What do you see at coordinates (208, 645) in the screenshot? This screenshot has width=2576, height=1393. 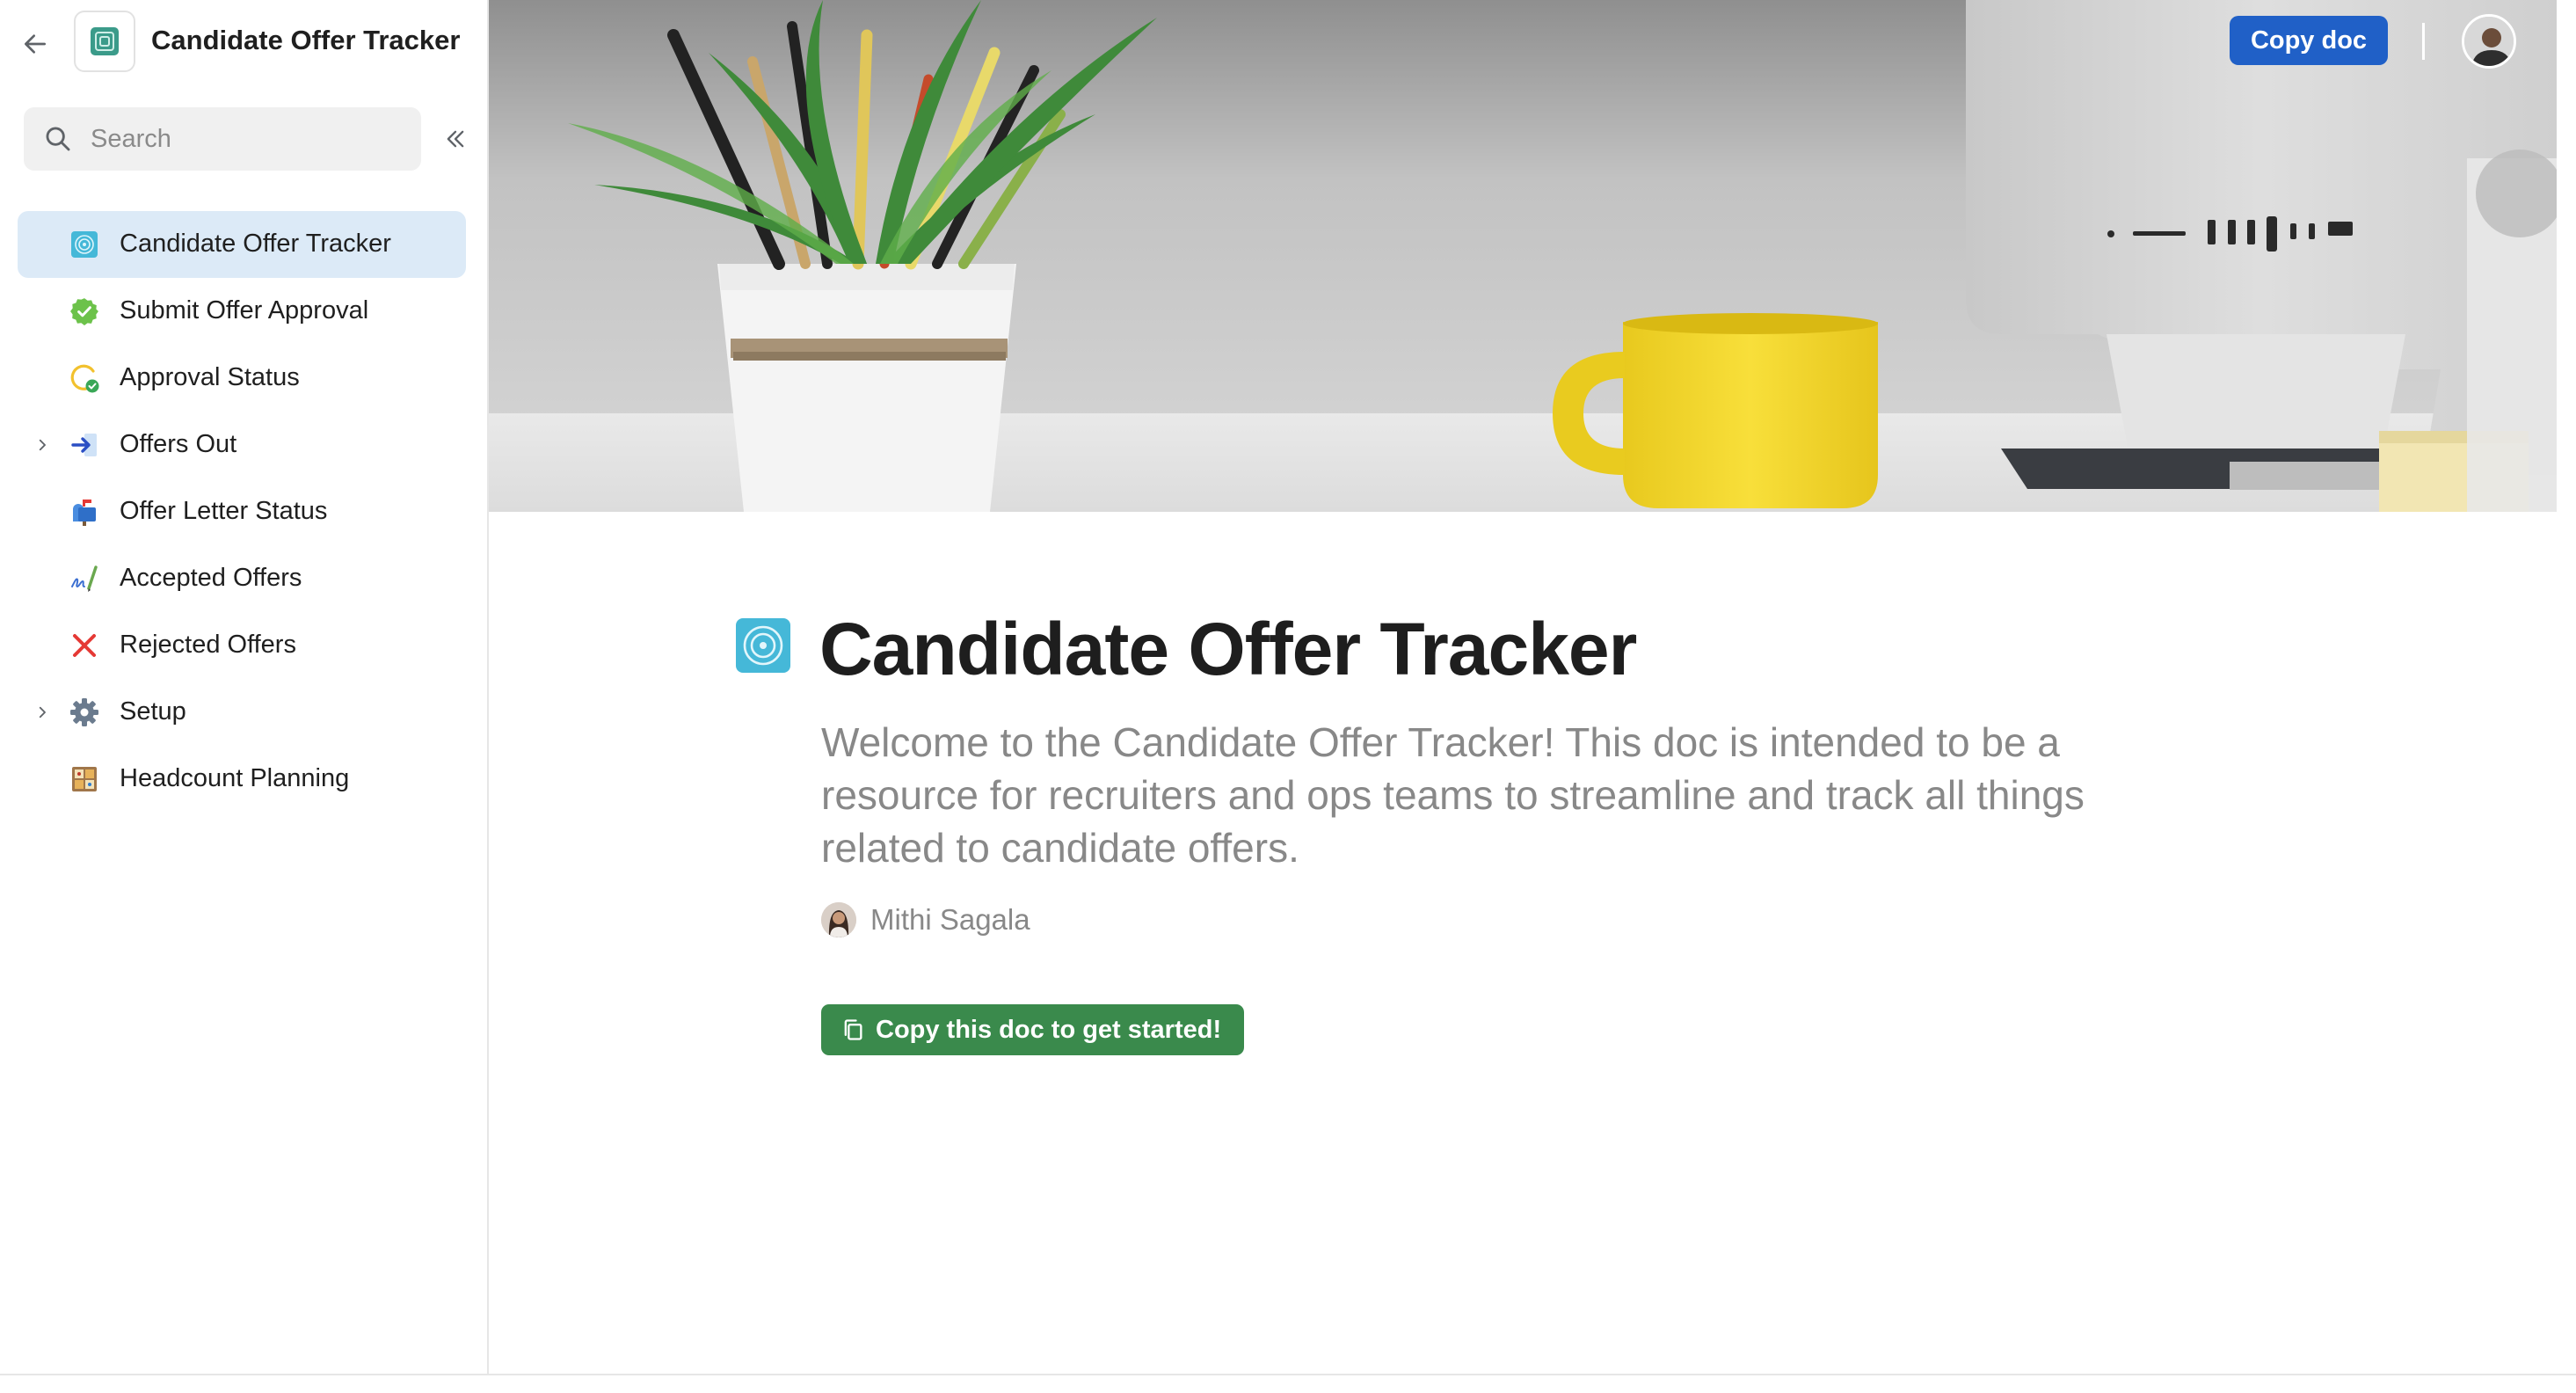 I see `sidebar-item-label: Rejected Offers` at bounding box center [208, 645].